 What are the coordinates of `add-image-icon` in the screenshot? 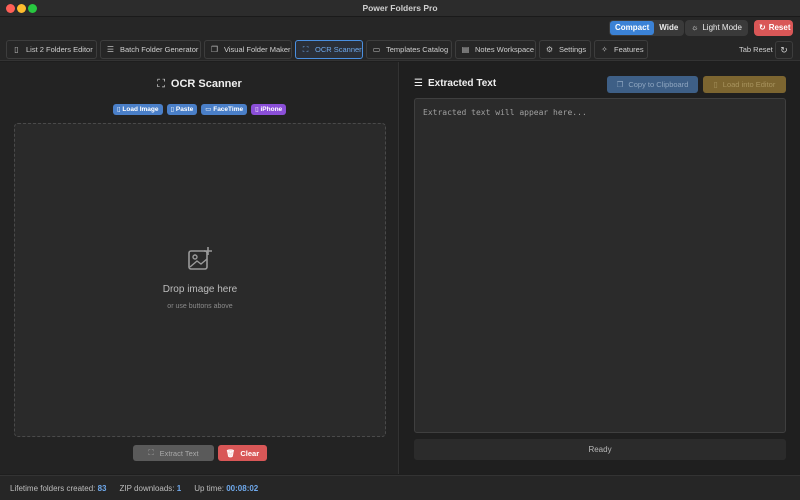 It's located at (200, 258).